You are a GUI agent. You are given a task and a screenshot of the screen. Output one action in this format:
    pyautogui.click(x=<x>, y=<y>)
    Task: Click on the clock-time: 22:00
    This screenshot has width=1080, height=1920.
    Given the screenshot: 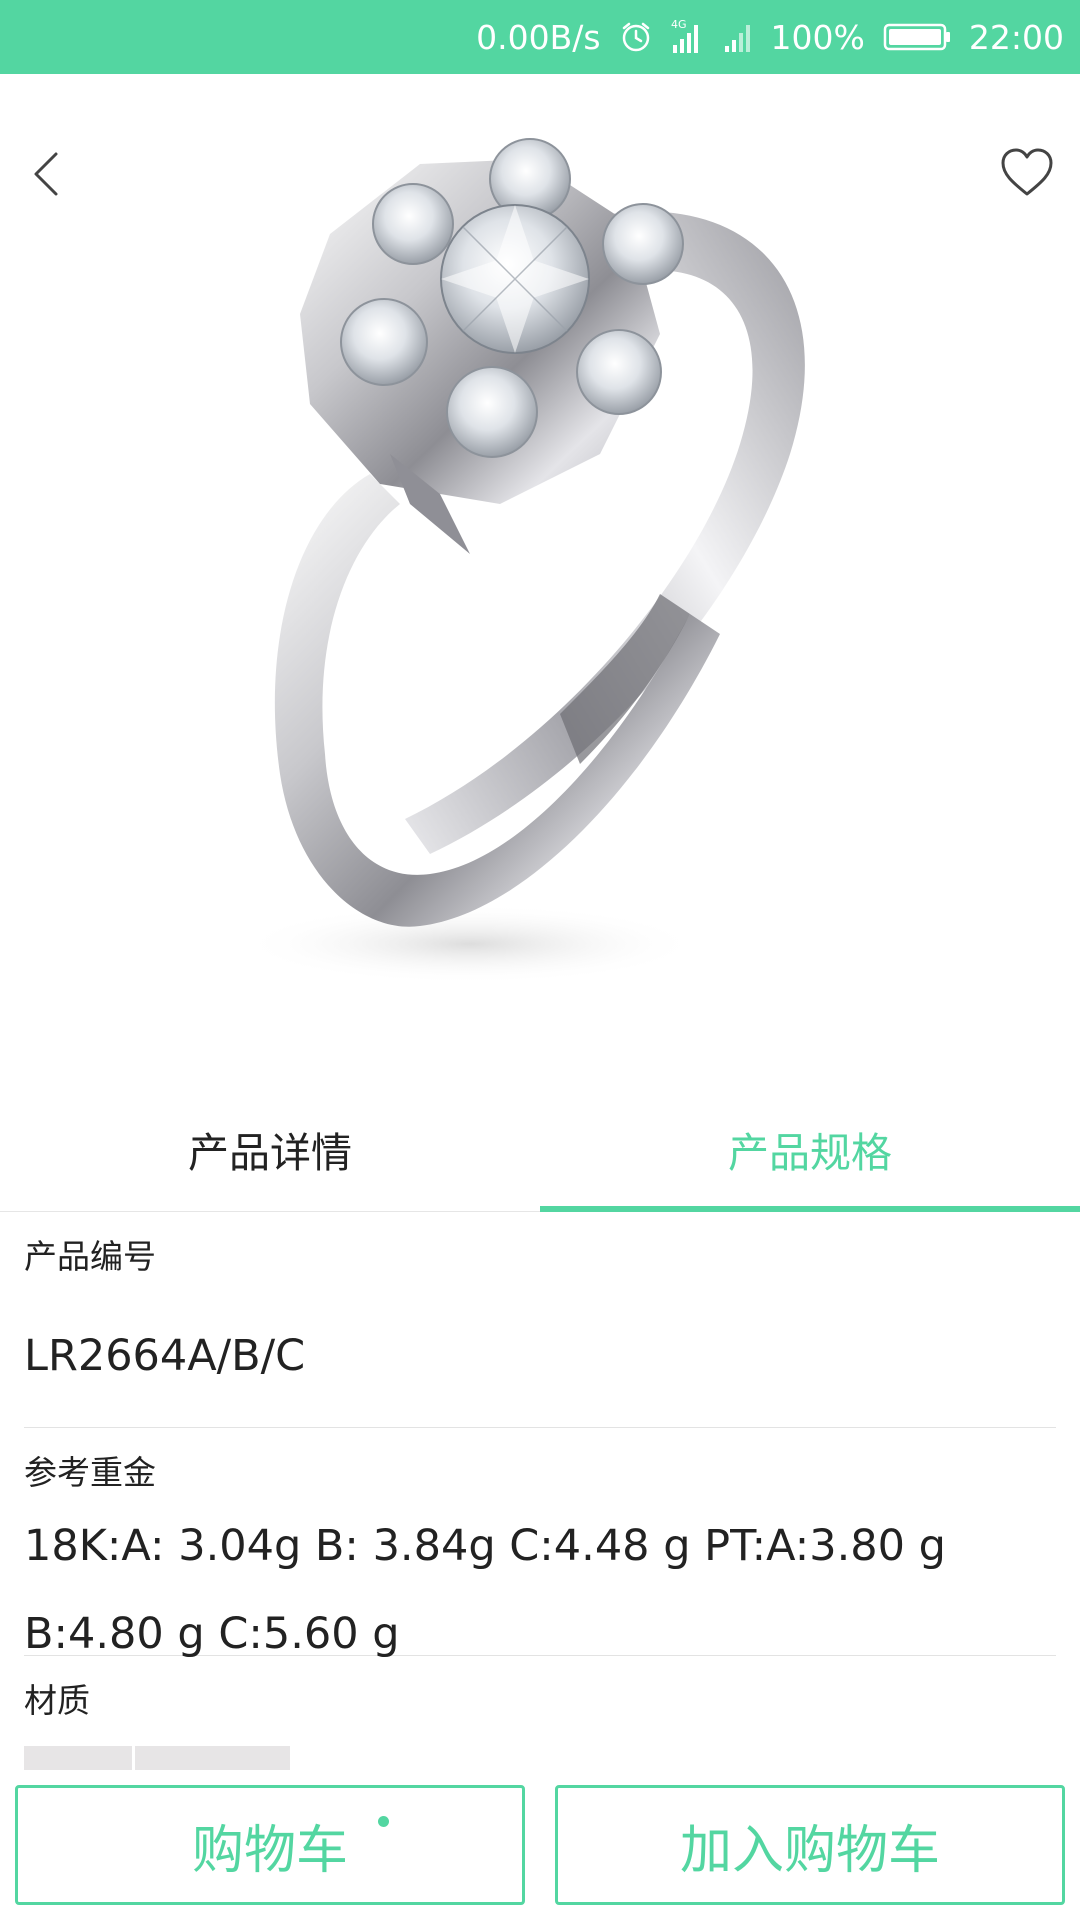 What is the action you would take?
    pyautogui.click(x=1016, y=37)
    